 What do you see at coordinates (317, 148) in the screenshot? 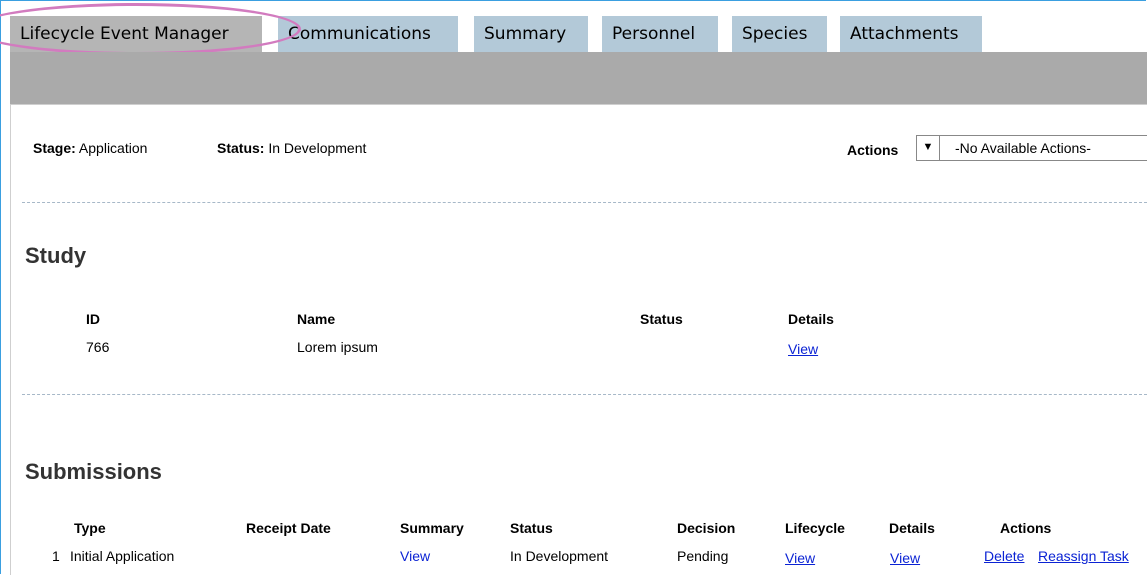
I see `status-value: In Development` at bounding box center [317, 148].